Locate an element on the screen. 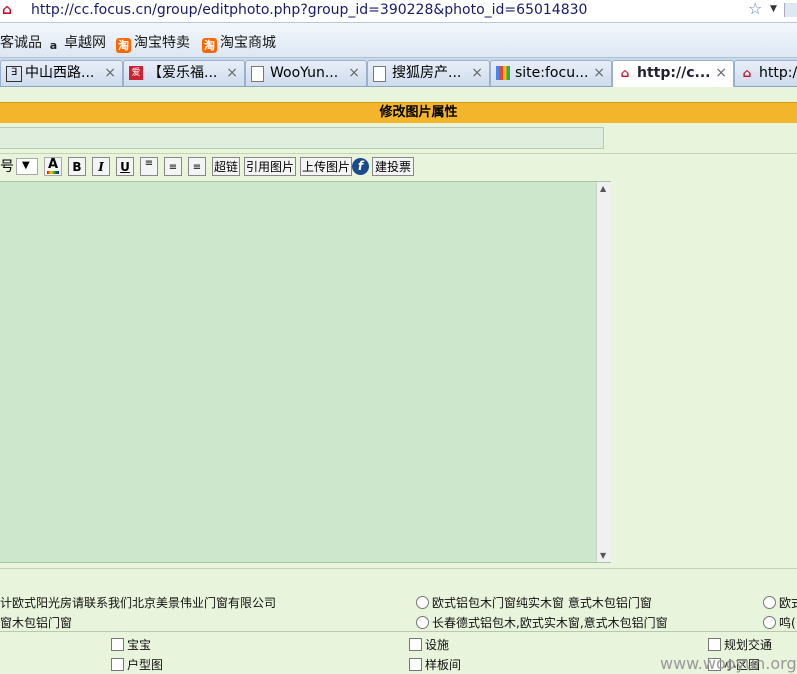 The width and height of the screenshot is (797, 674). editor-toolbar: 号 ▼ A B I U ≡ ≡ ≡ 超链 引用图片 上传图片 f 建投票 is located at coordinates (398, 167).